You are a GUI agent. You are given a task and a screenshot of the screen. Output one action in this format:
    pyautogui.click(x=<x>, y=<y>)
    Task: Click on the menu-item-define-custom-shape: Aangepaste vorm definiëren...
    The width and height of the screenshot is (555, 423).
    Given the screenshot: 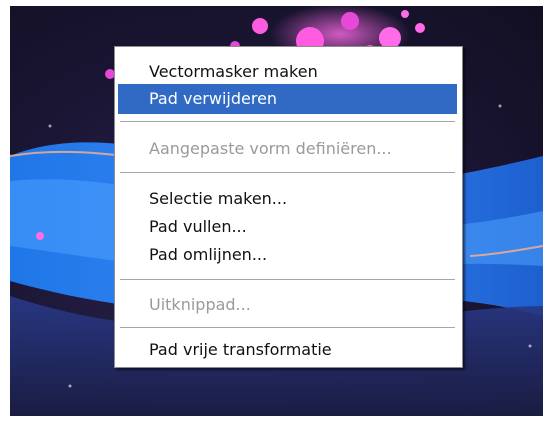 What is the action you would take?
    pyautogui.click(x=270, y=148)
    